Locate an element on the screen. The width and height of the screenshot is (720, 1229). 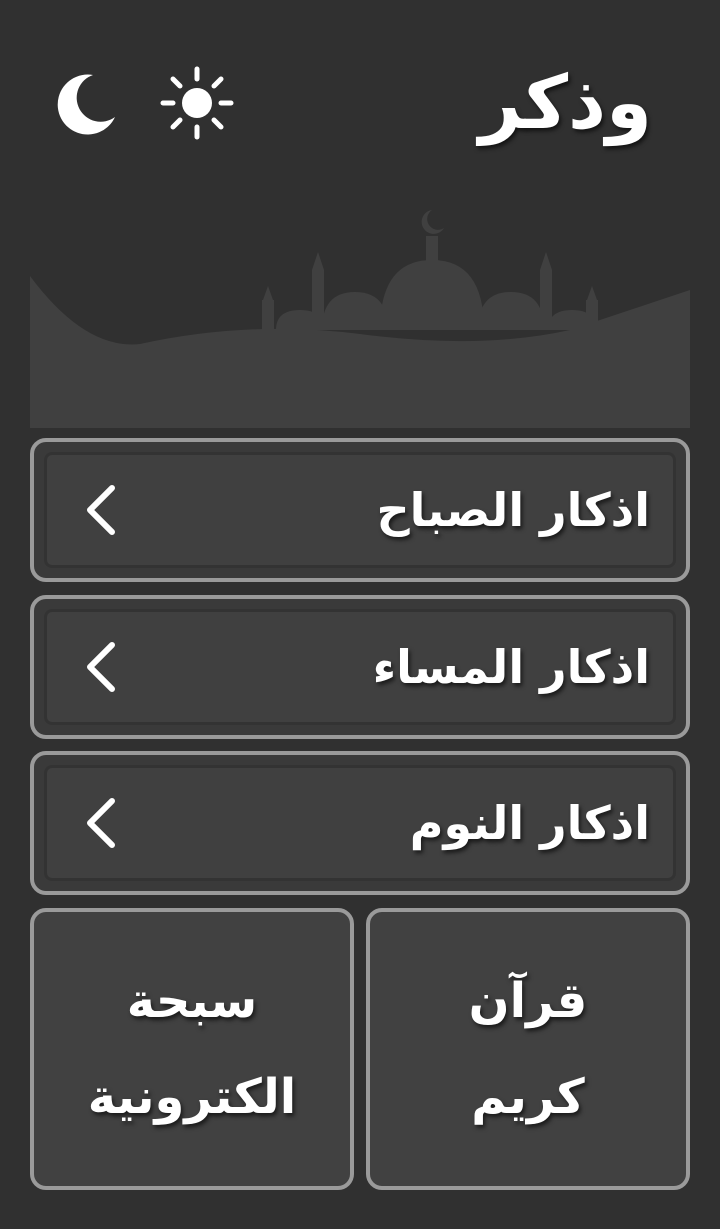
moon-icon is located at coordinates (86, 104).